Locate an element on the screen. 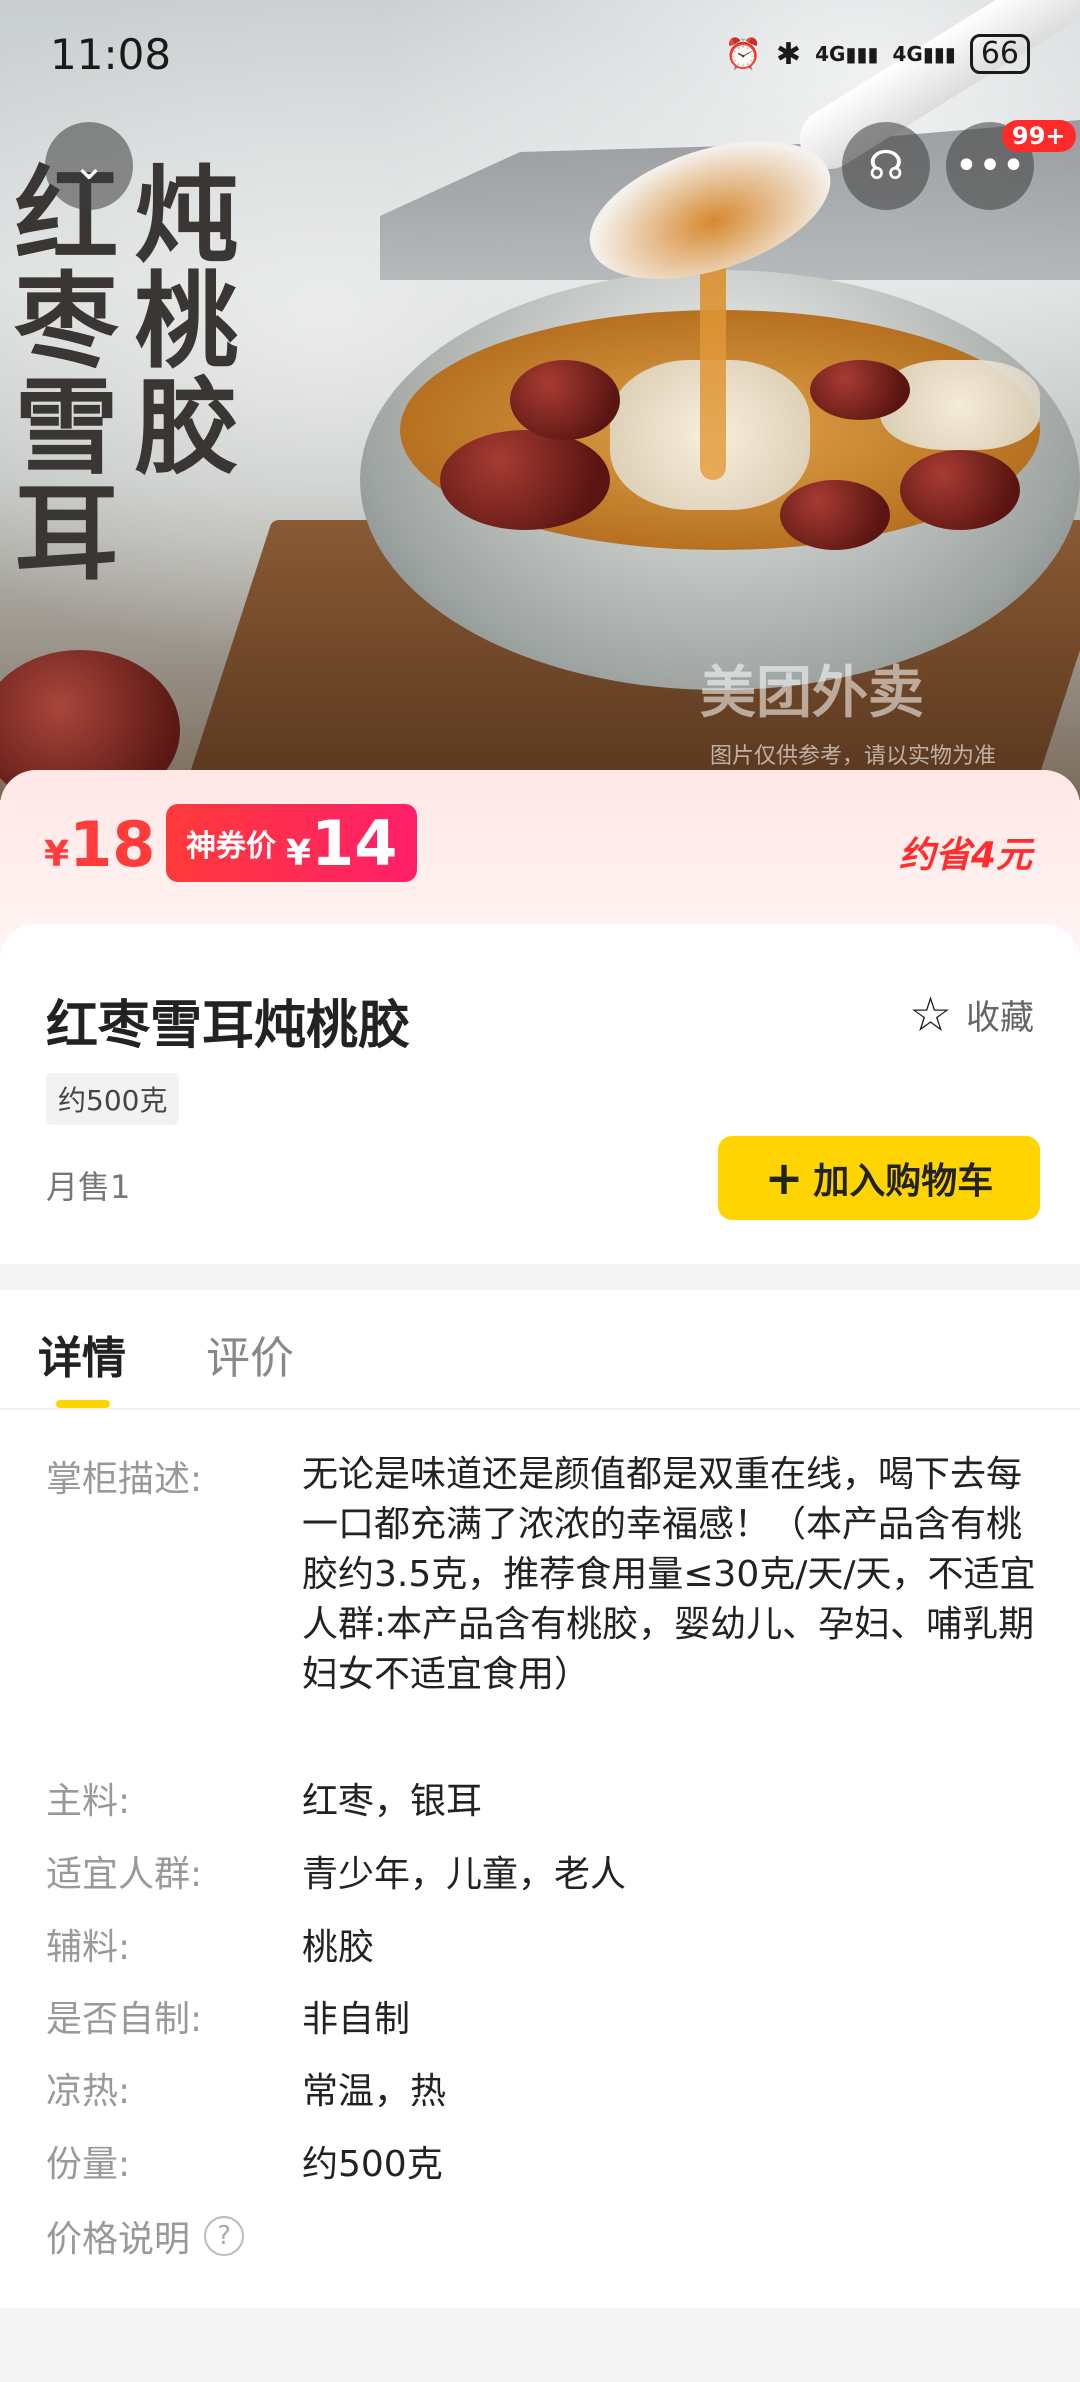 The height and width of the screenshot is (2382, 1080). detail-value: 红枣，银耳 is located at coordinates (392, 1801).